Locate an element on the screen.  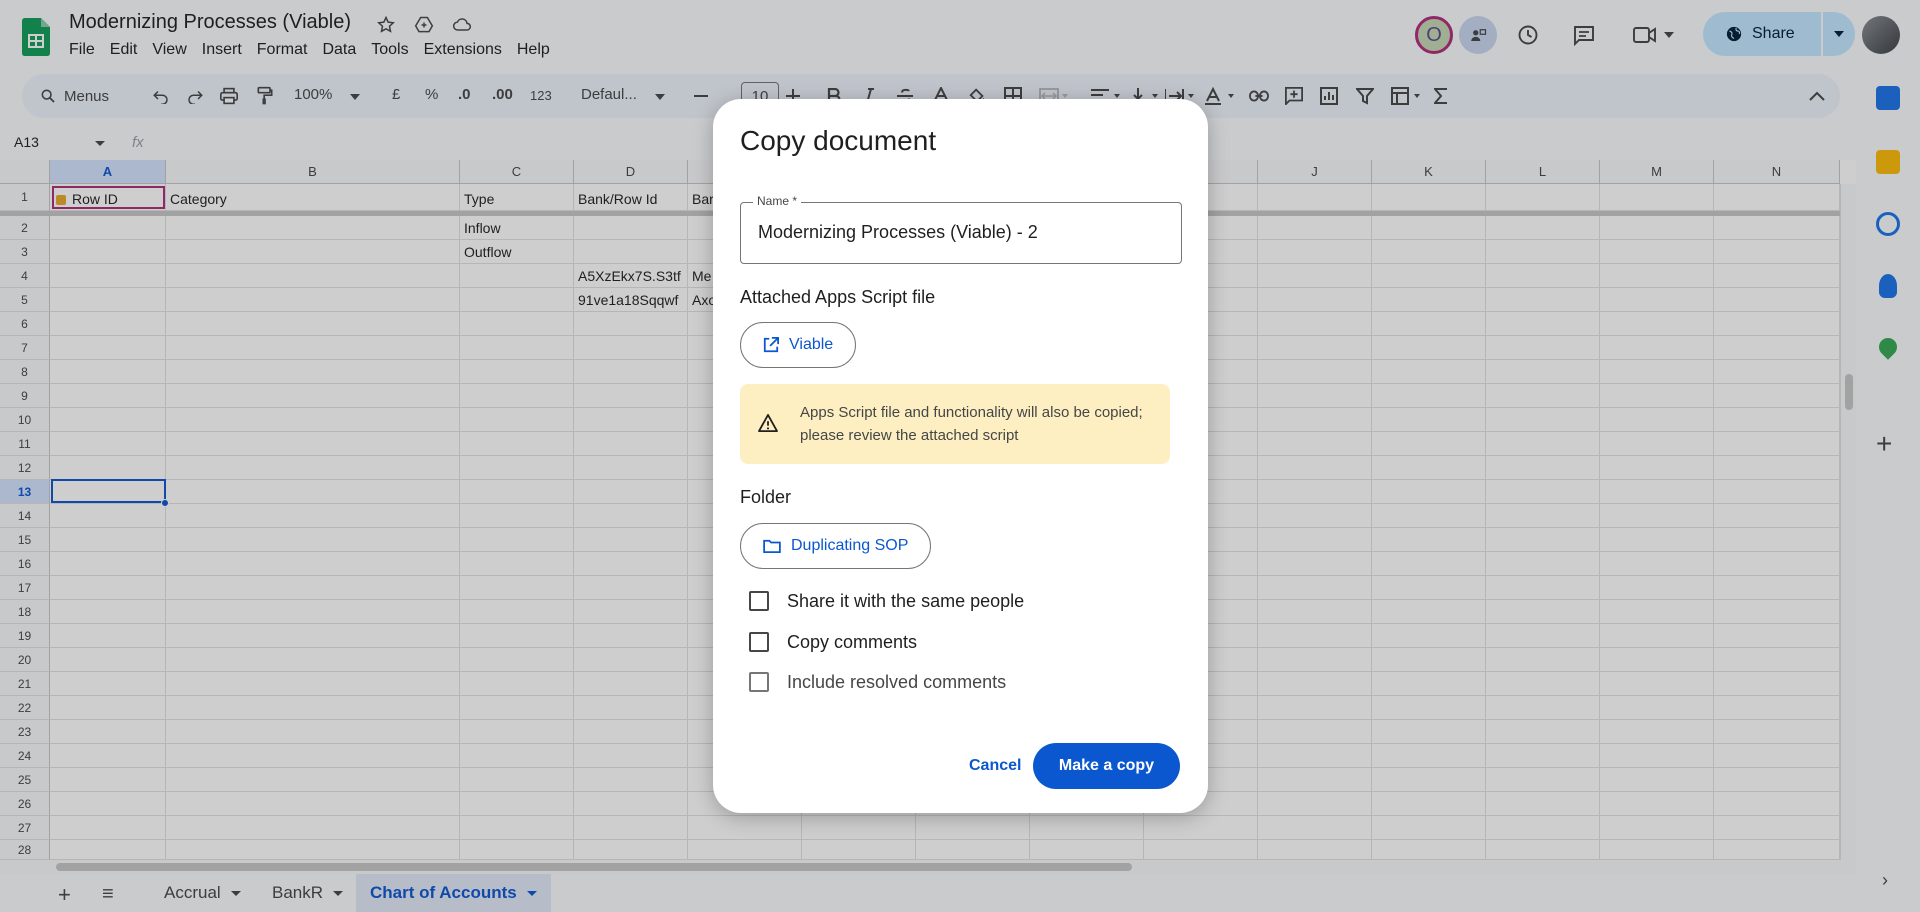
choose-folder-button: Duplicating SOP is located at coordinates (836, 546).